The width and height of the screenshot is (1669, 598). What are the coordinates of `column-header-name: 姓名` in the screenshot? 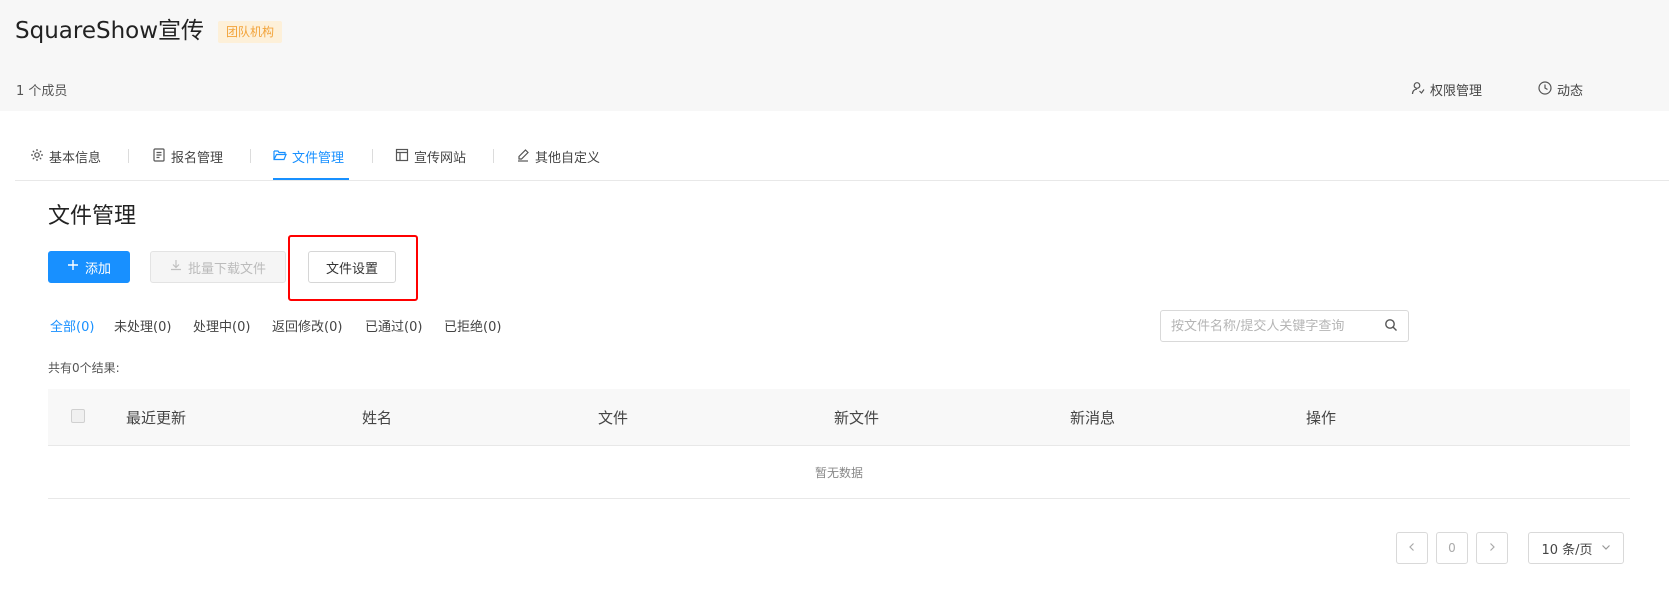 It's located at (377, 418).